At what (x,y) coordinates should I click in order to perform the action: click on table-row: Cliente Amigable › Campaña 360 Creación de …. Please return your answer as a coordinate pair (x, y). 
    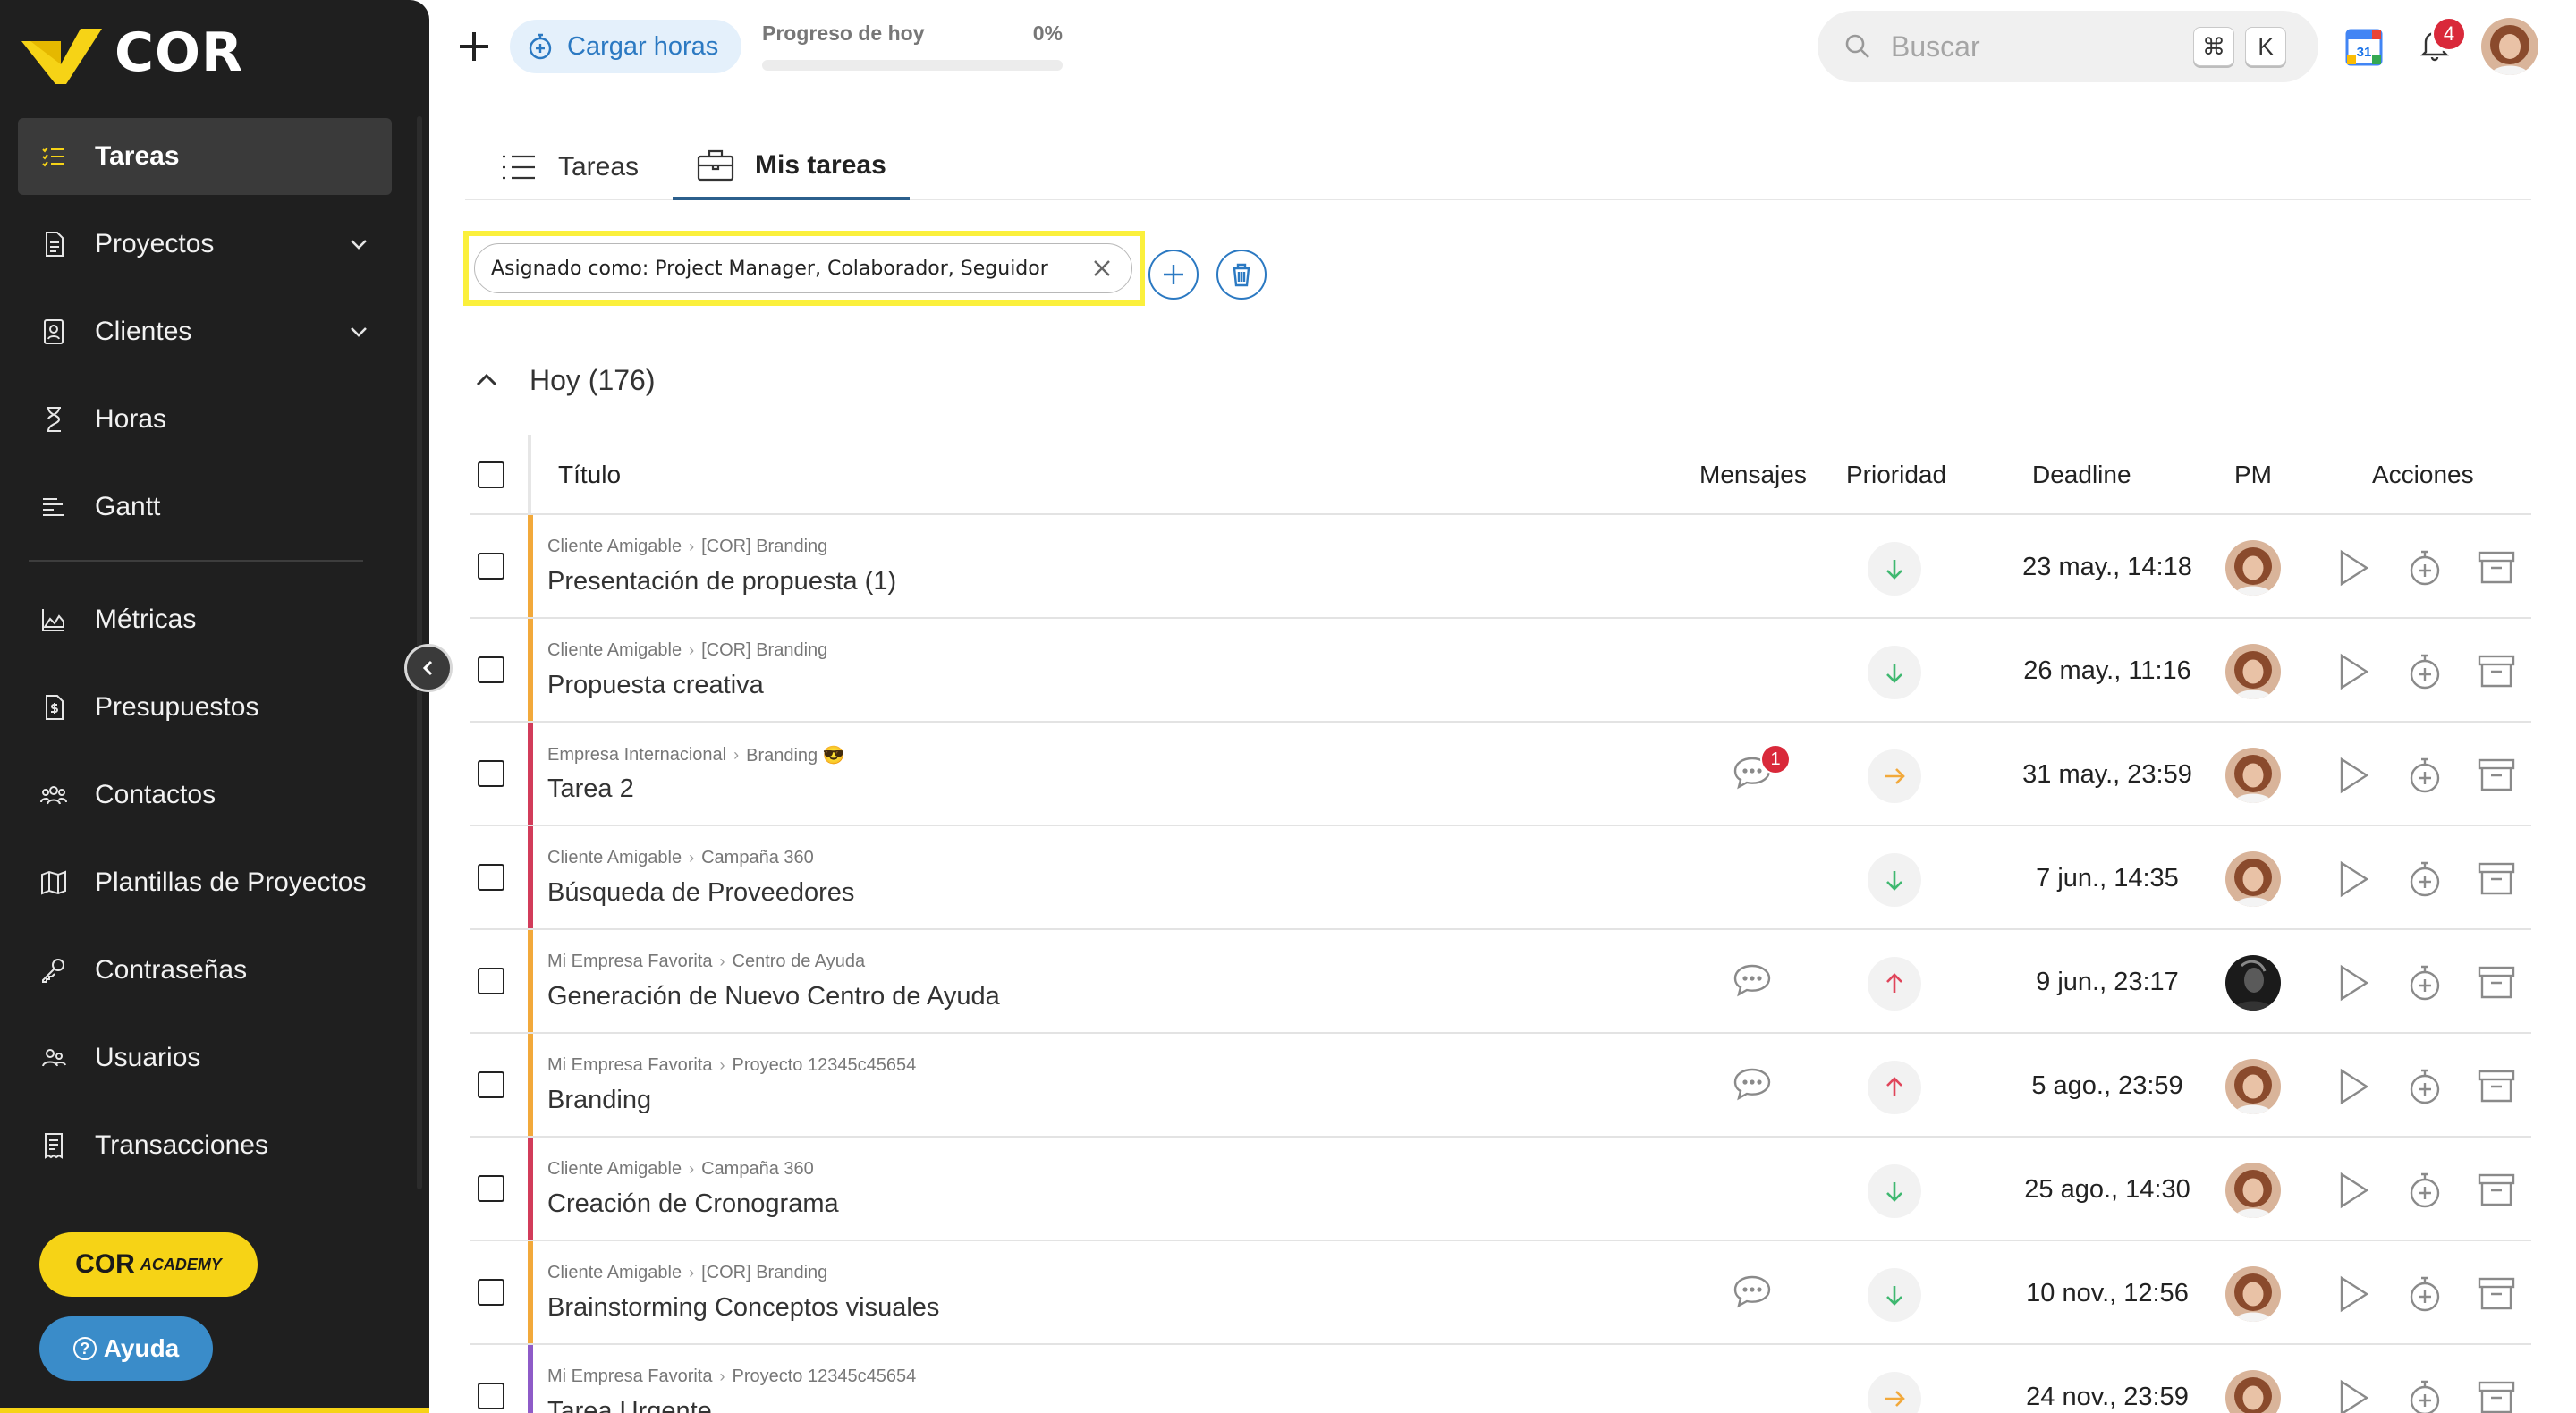
    Looking at the image, I should click on (1500, 1189).